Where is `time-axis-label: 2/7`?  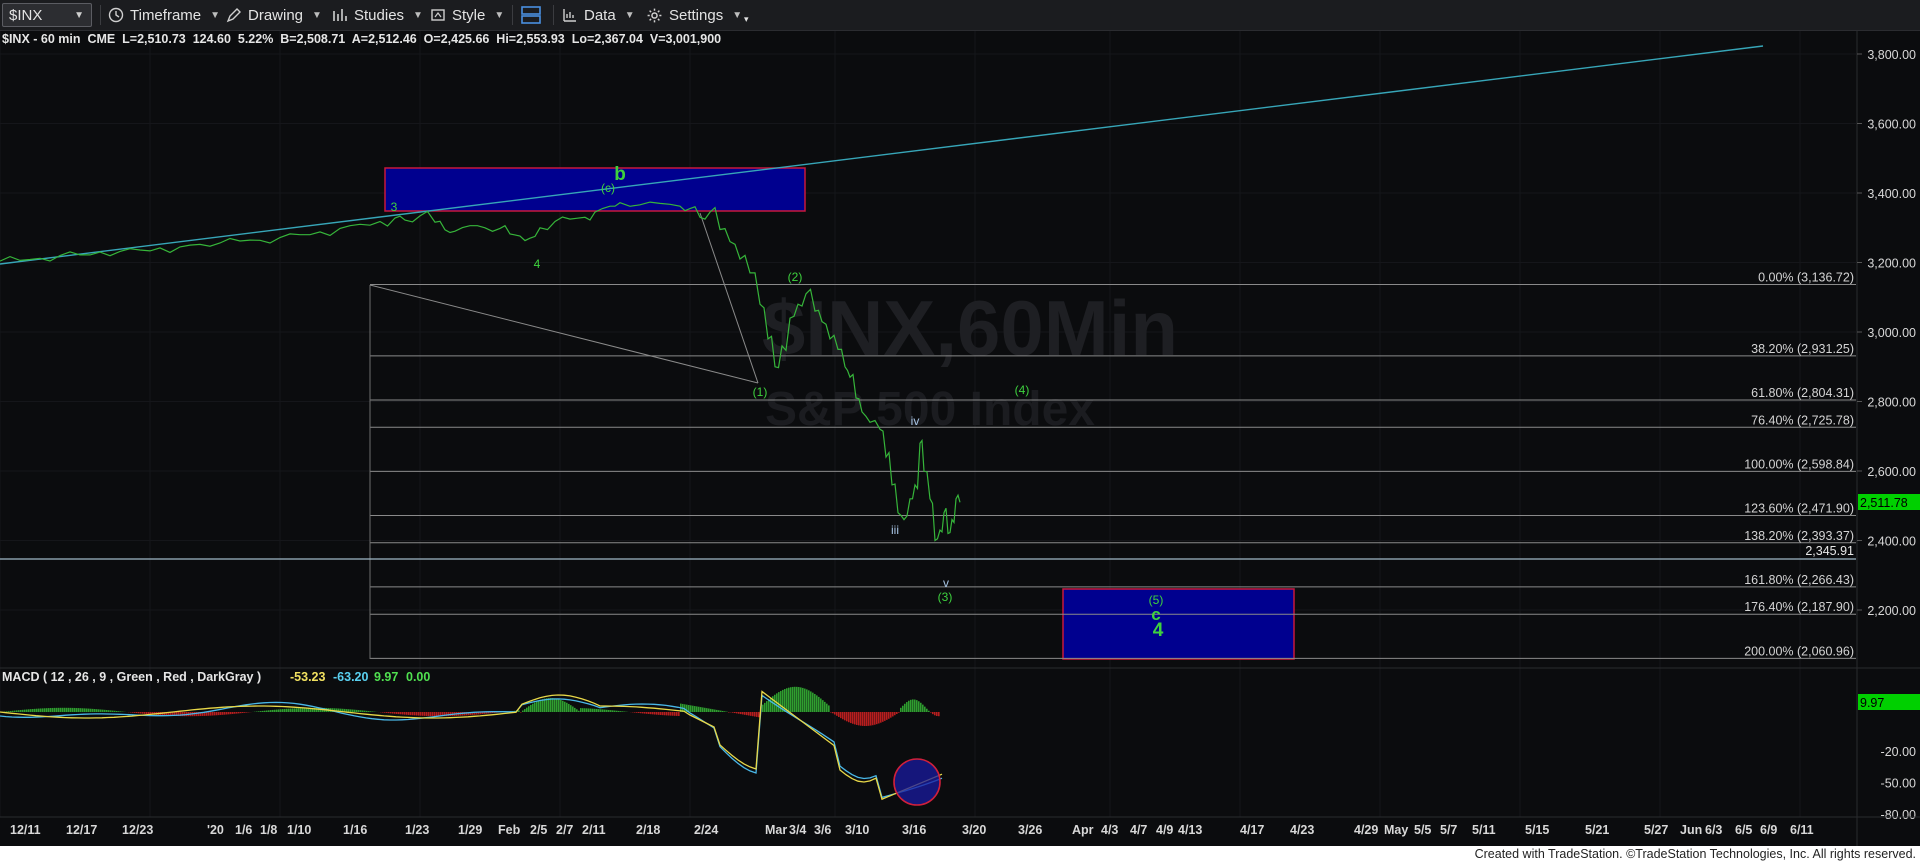 time-axis-label: 2/7 is located at coordinates (564, 830).